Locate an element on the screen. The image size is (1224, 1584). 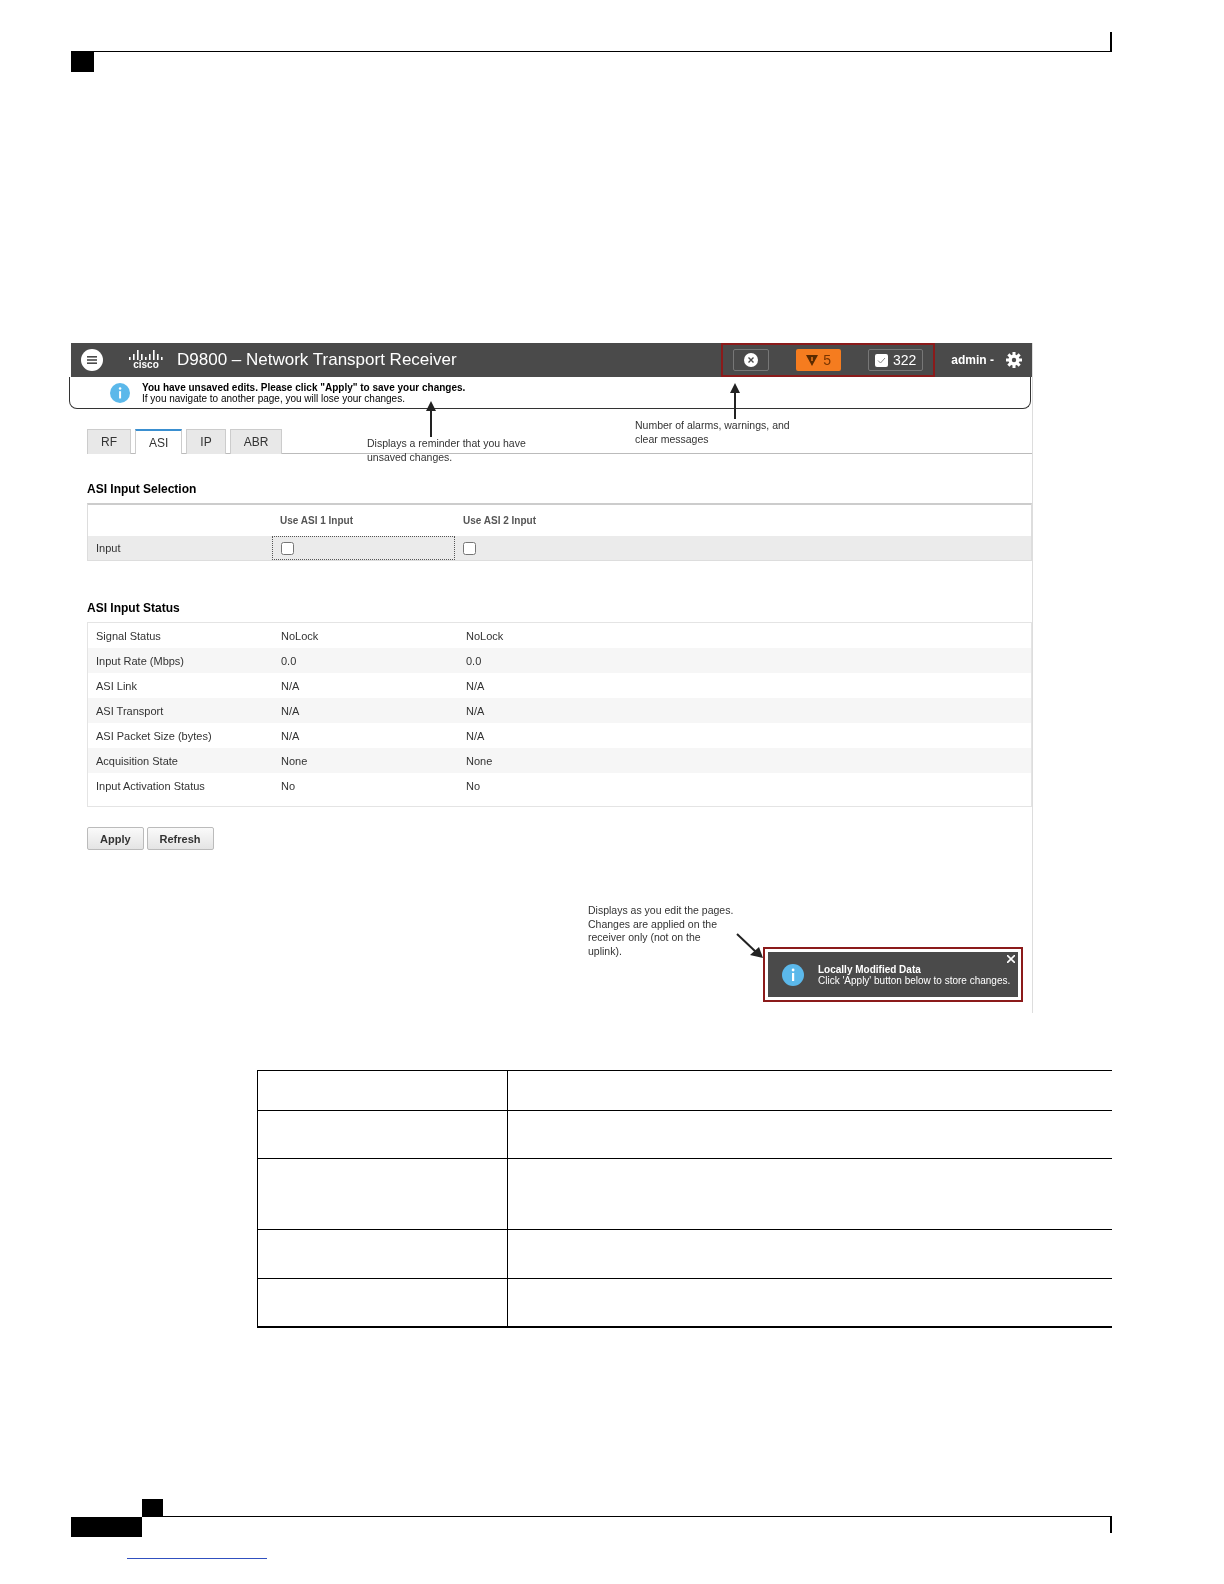
row-label: Input is located at coordinates (108, 548).